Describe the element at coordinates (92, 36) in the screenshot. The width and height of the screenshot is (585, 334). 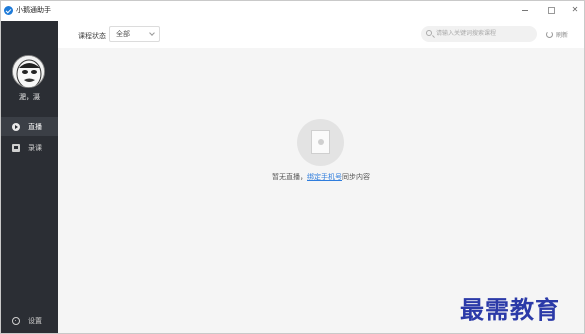
I see `course-status-label: 课程状态` at that location.